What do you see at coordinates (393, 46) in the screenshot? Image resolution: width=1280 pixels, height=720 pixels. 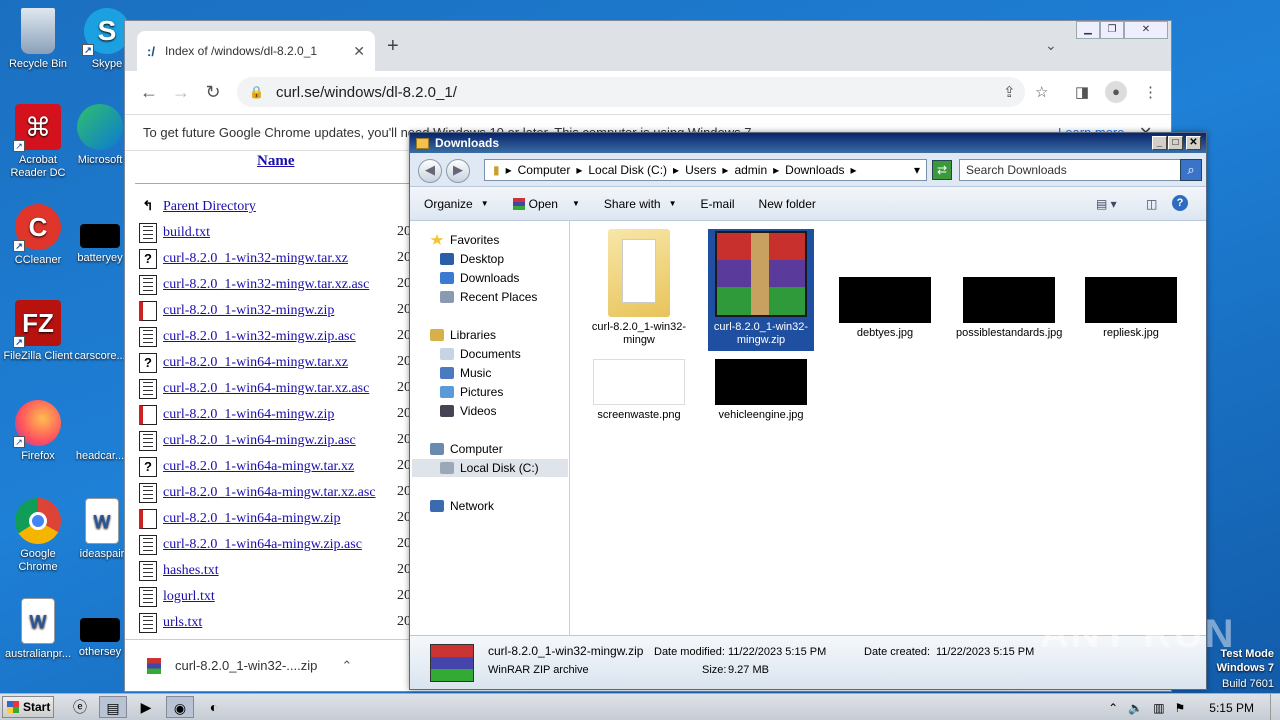 I see `new-tab-button: +` at bounding box center [393, 46].